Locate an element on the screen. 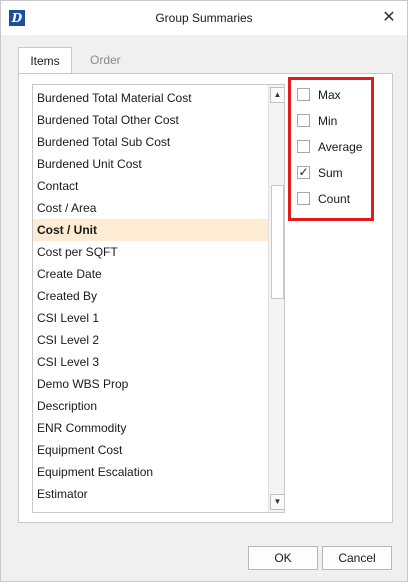 This screenshot has height=582, width=408. scroll-thumb is located at coordinates (277, 242).